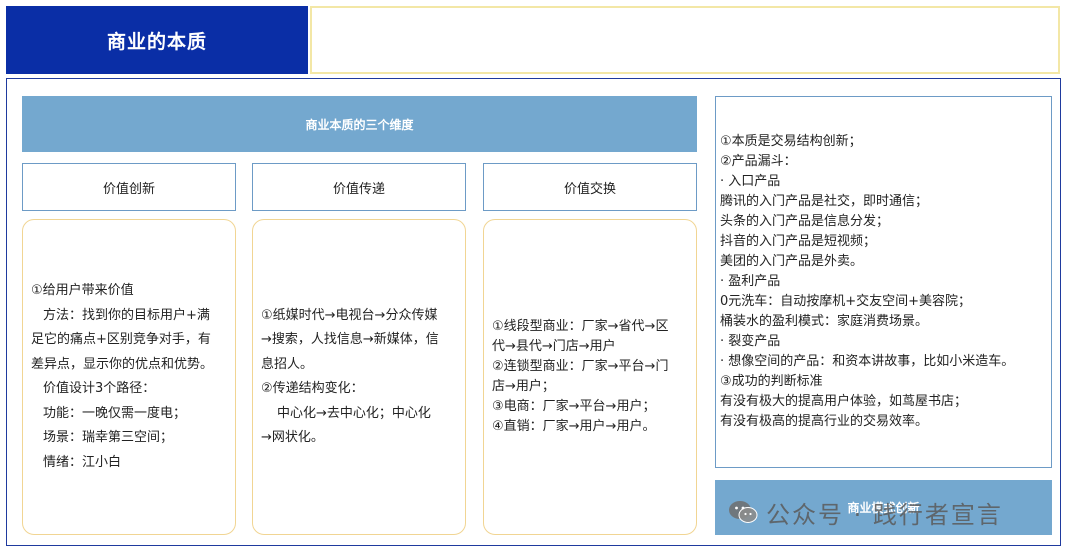 This screenshot has height=554, width=1070. I want to click on panel-line: · 盈利产品, so click(750, 281).